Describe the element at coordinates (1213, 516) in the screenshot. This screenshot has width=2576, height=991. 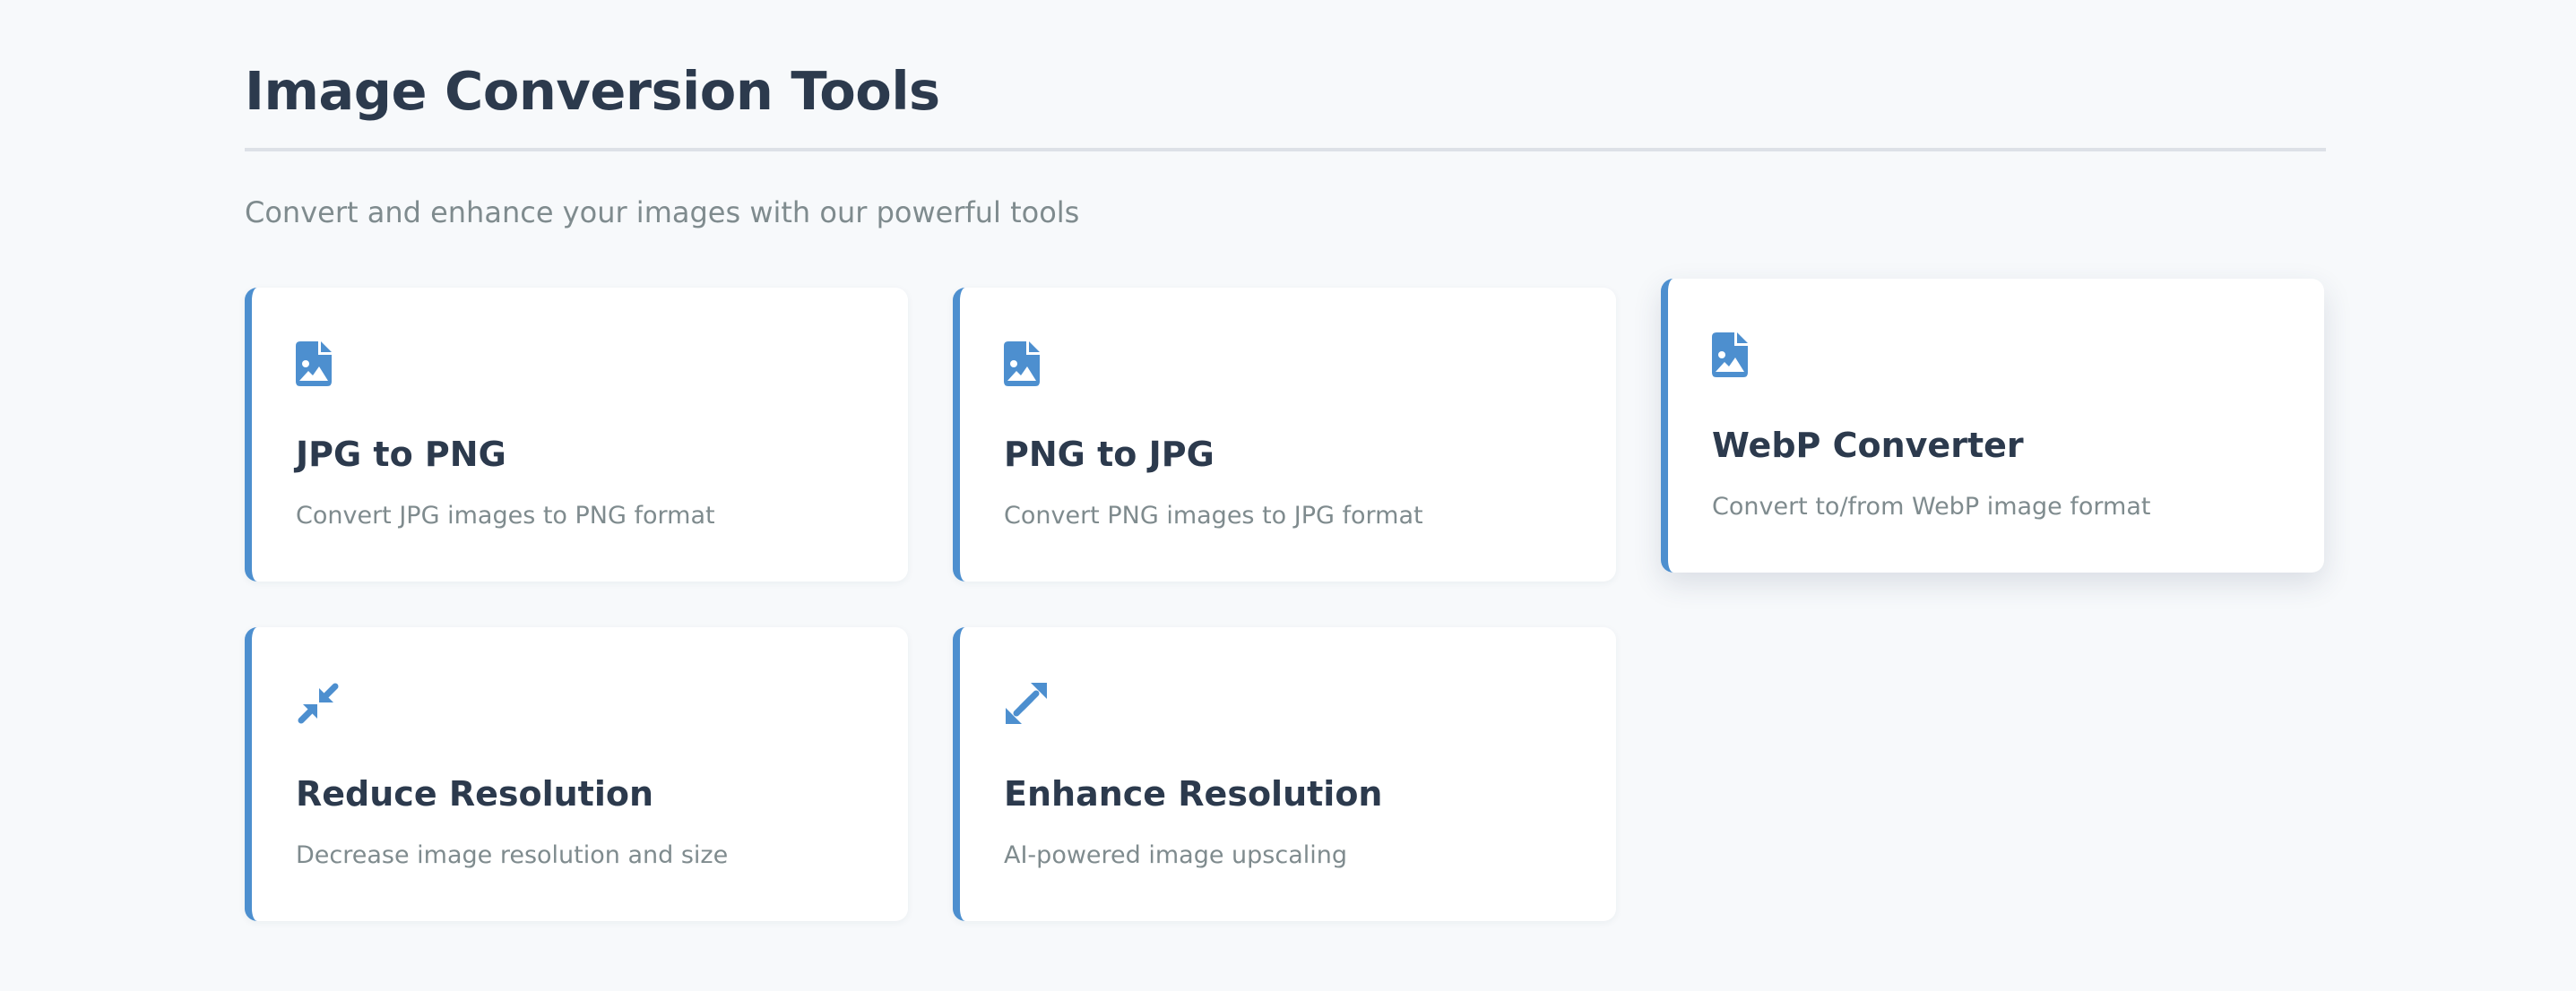
I see `tool-card-description: Convert PNG images to JPG format` at that location.